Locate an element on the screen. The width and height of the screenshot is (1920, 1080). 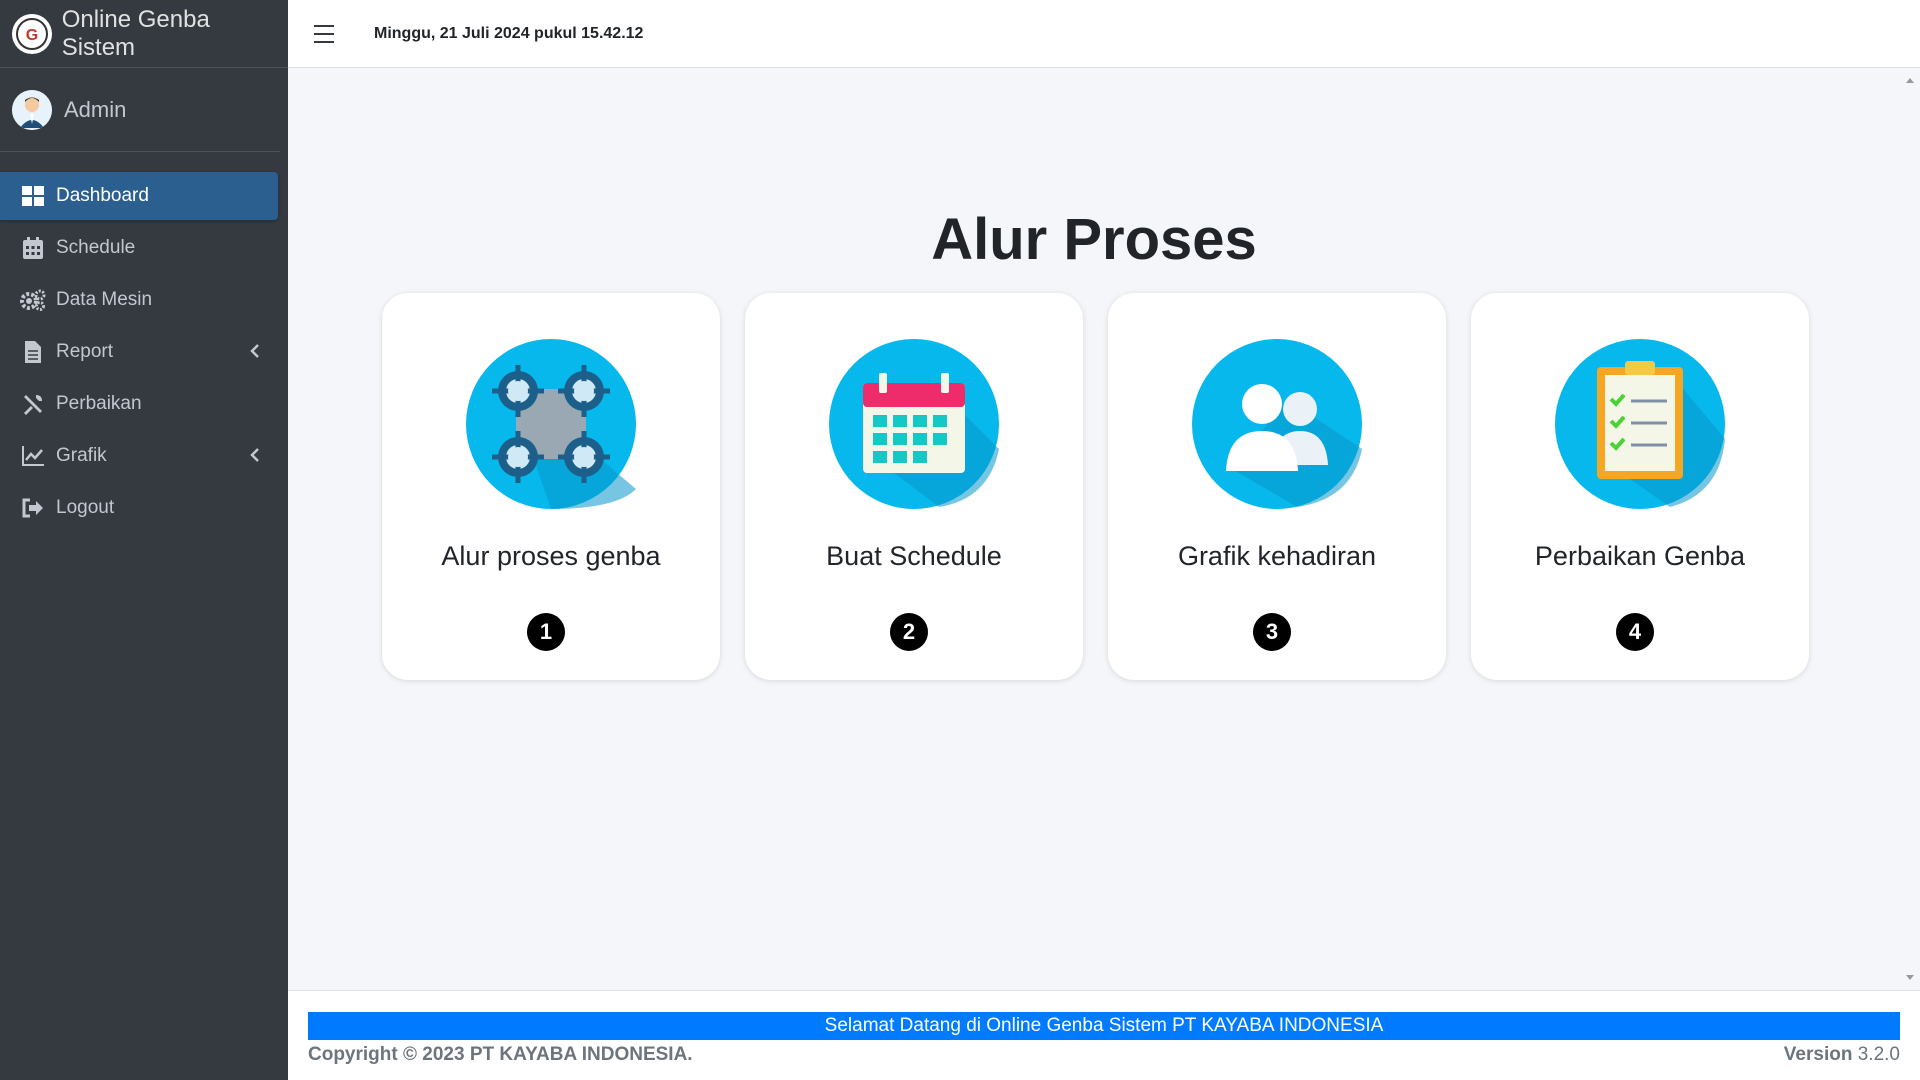
datetime-display: Minggu, 21 Juli 2024 pukul 15.42.12 is located at coordinates (509, 33).